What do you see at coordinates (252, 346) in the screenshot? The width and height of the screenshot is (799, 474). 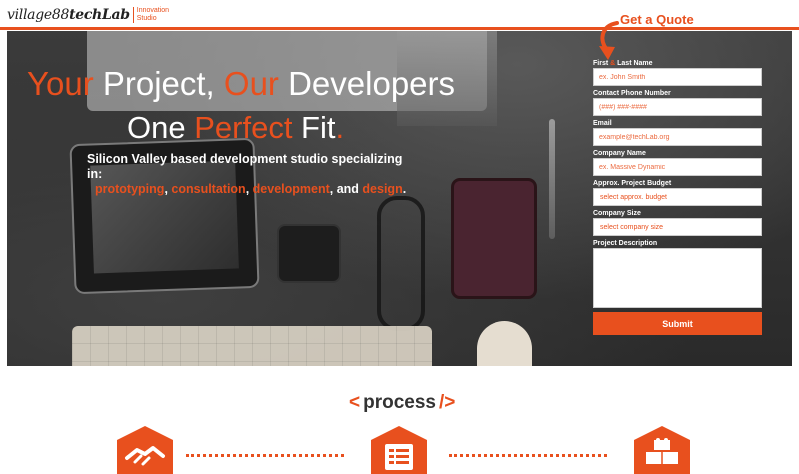 I see `keyboard-graphic` at bounding box center [252, 346].